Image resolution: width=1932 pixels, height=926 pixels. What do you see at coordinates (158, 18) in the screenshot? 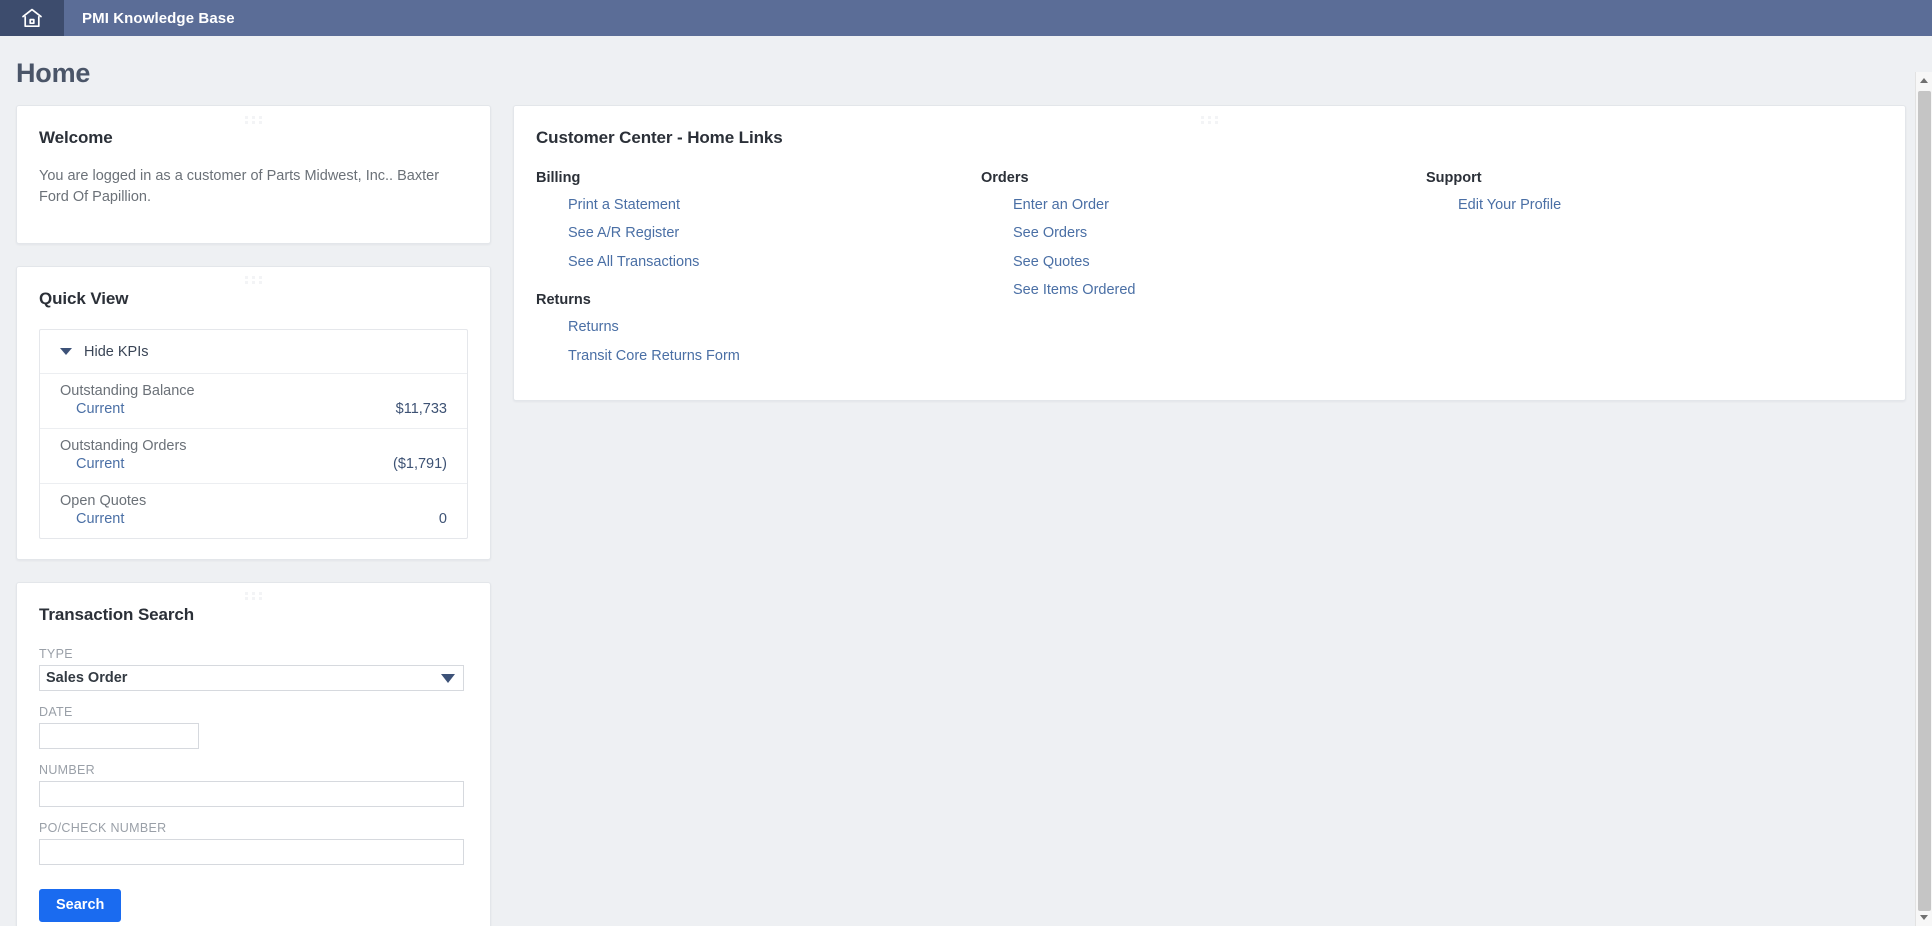
I see `app-title: PMI Knowledge Base` at bounding box center [158, 18].